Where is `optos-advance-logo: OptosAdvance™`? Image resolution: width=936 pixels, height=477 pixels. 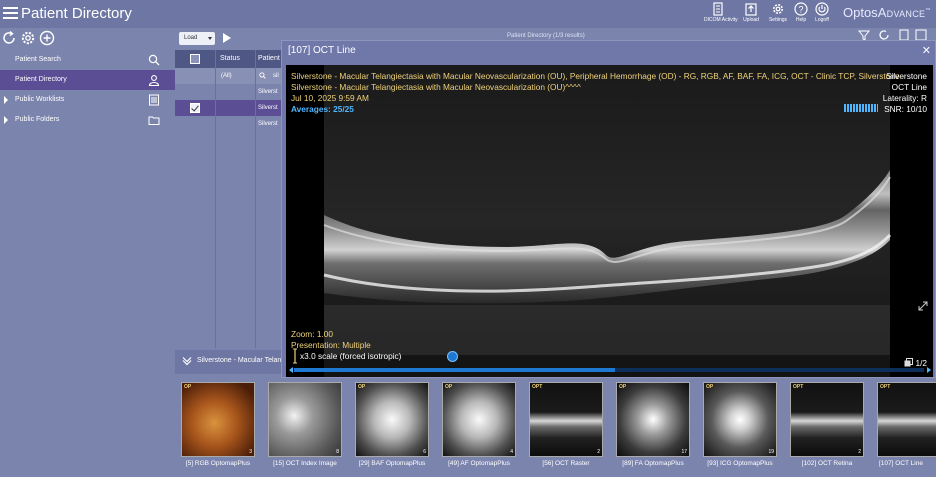
optos-advance-logo: OptosAdvance™ is located at coordinates (886, 12).